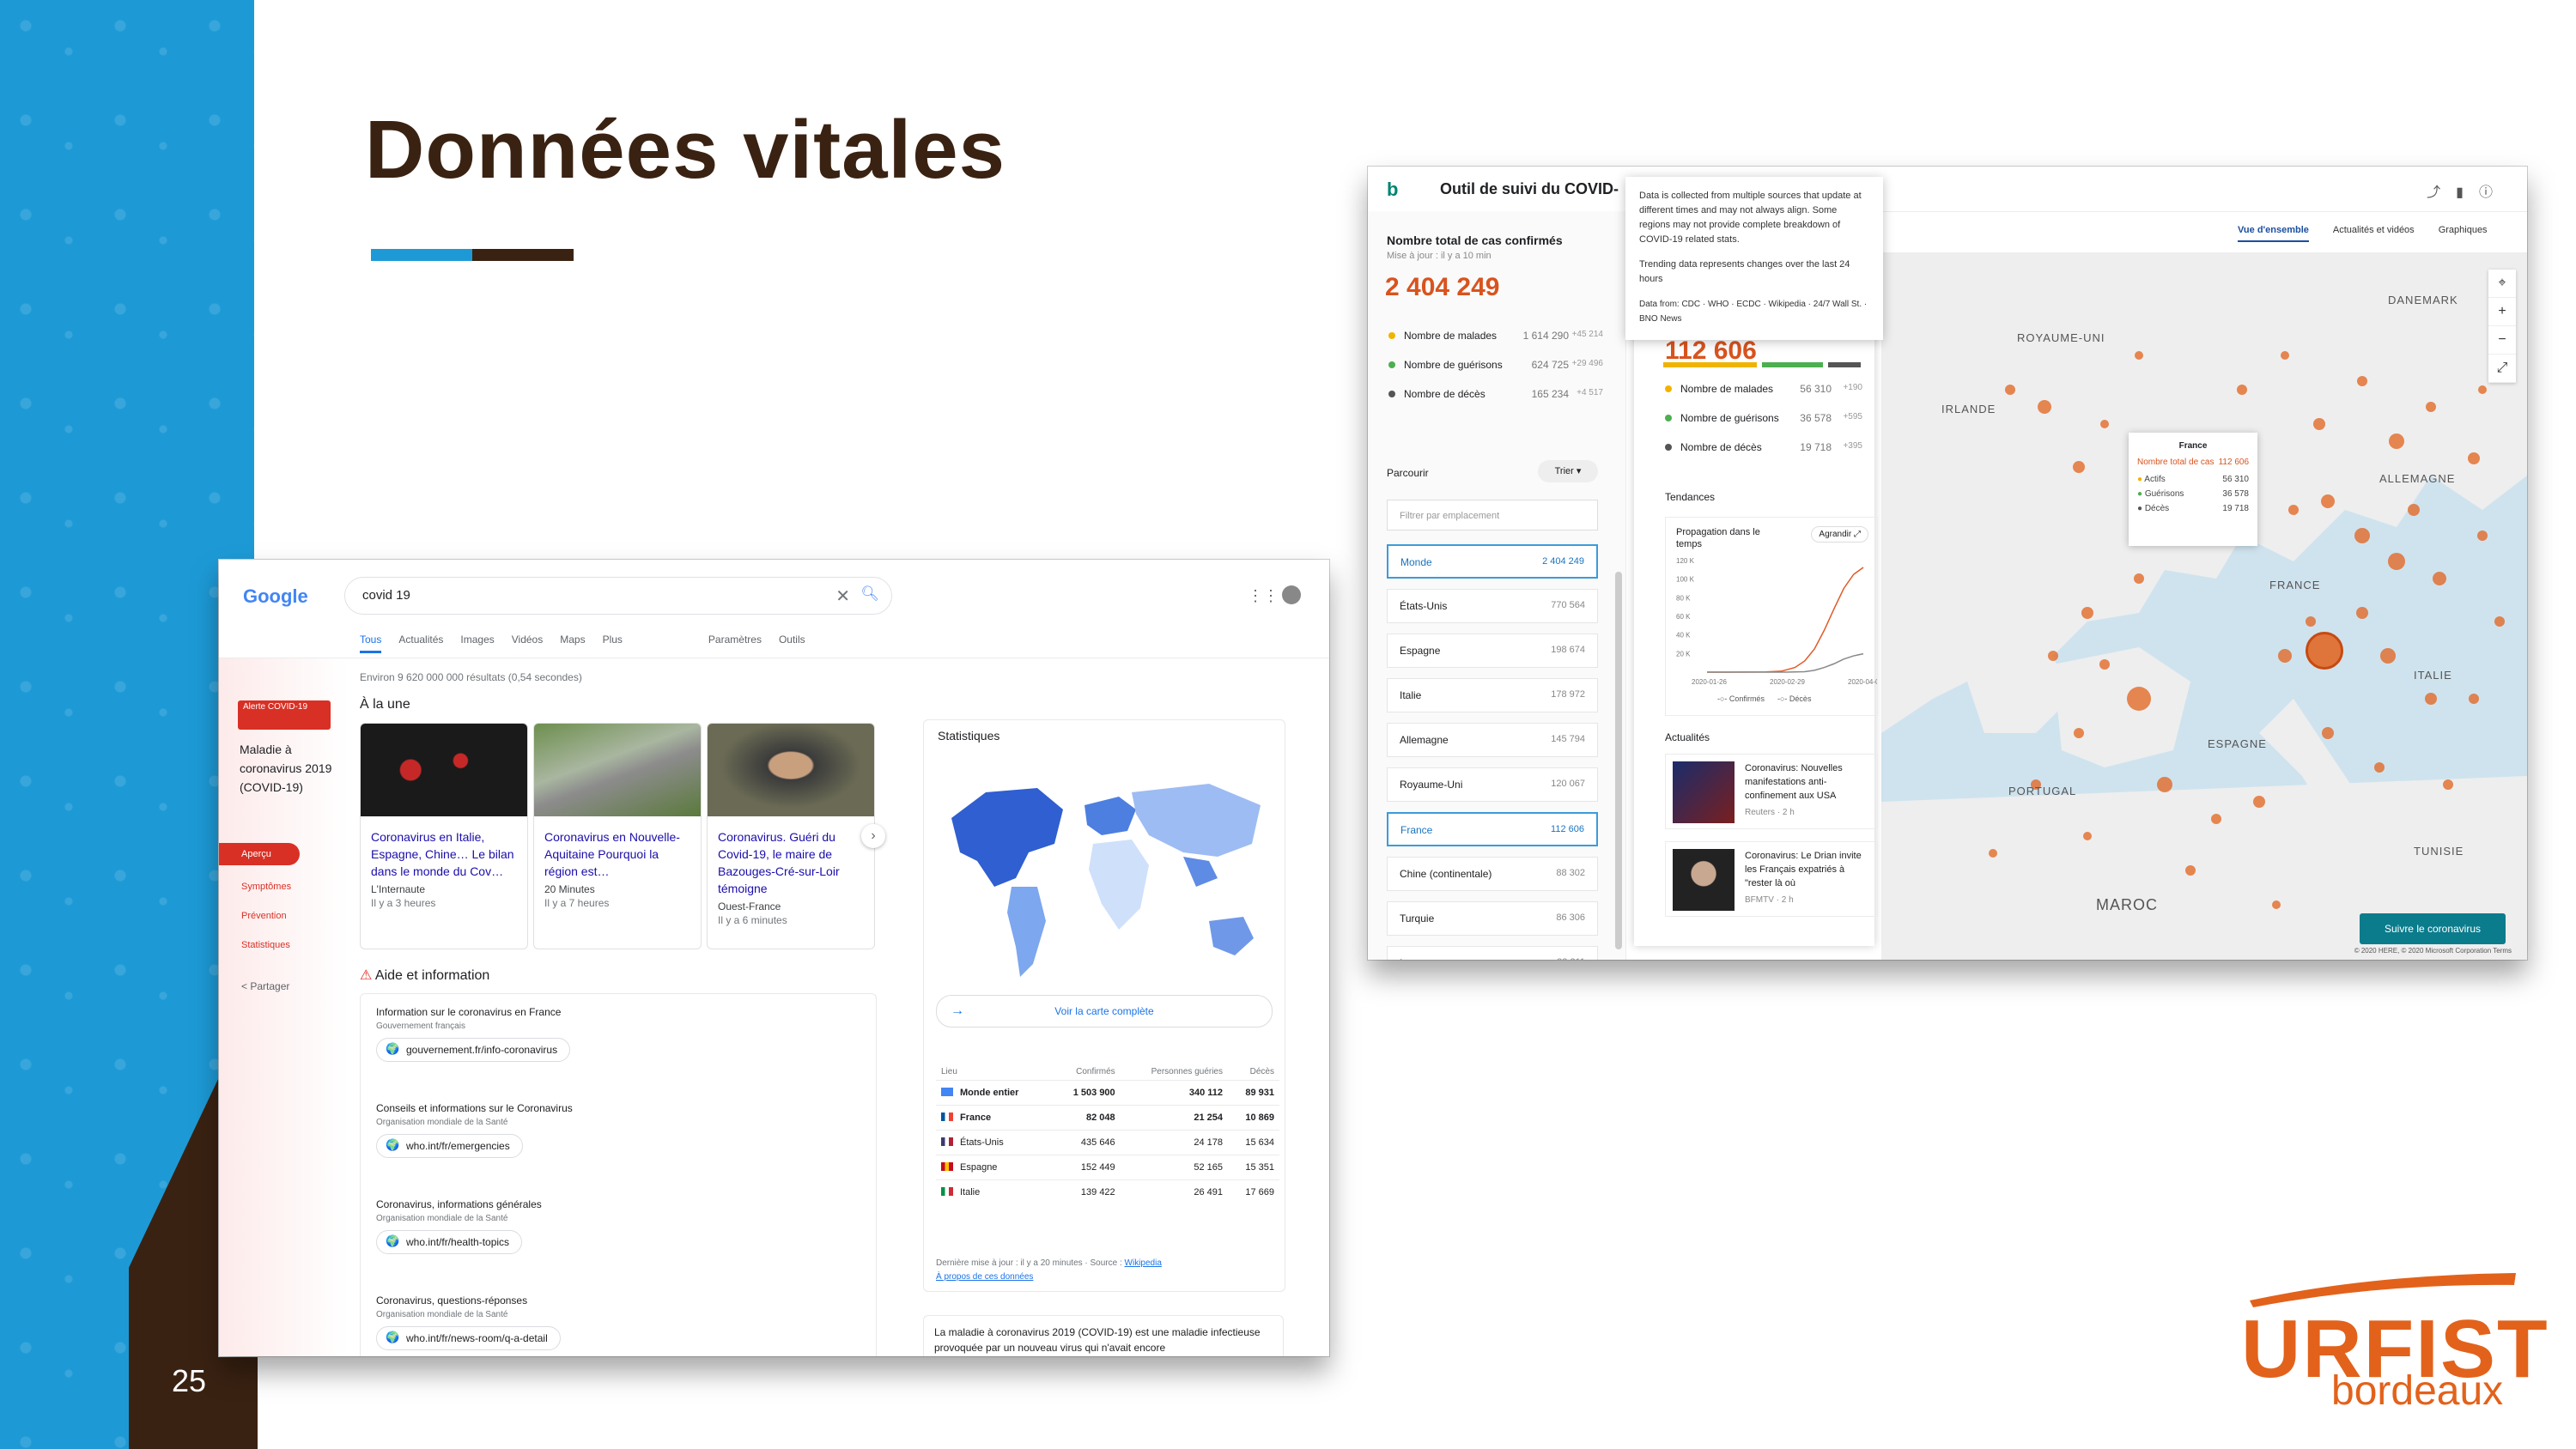 The width and height of the screenshot is (2576, 1449). Describe the element at coordinates (2502, 340) in the screenshot. I see `zoom-out-icon: −` at that location.